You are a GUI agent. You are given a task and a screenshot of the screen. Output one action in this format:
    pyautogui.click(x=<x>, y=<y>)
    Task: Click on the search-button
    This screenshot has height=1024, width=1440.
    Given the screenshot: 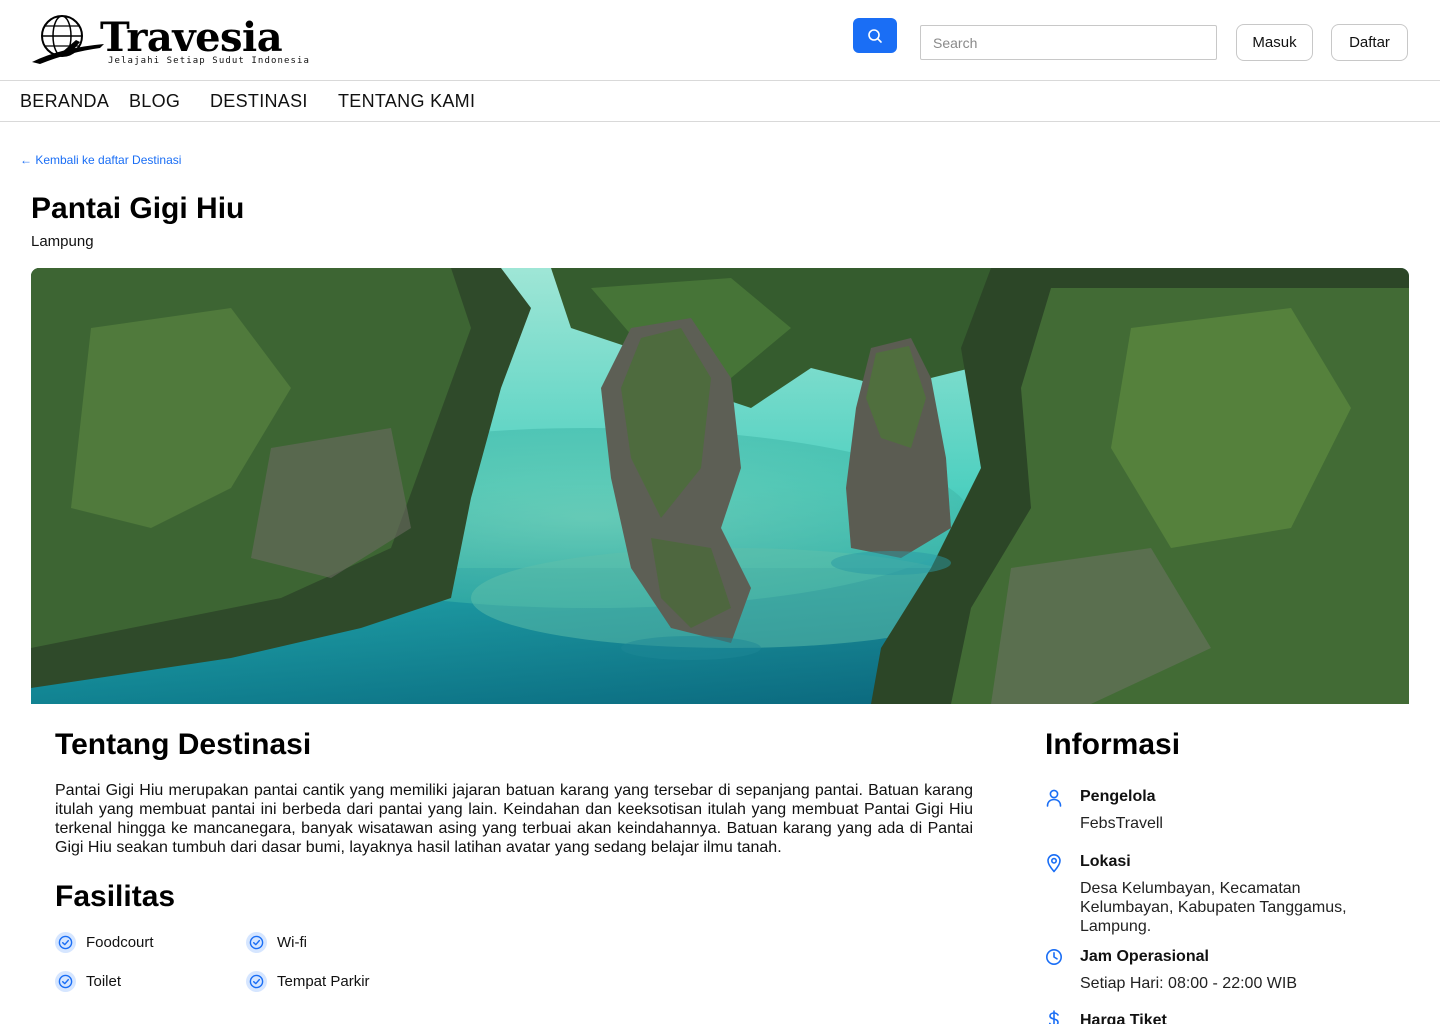 What is the action you would take?
    pyautogui.click(x=875, y=35)
    